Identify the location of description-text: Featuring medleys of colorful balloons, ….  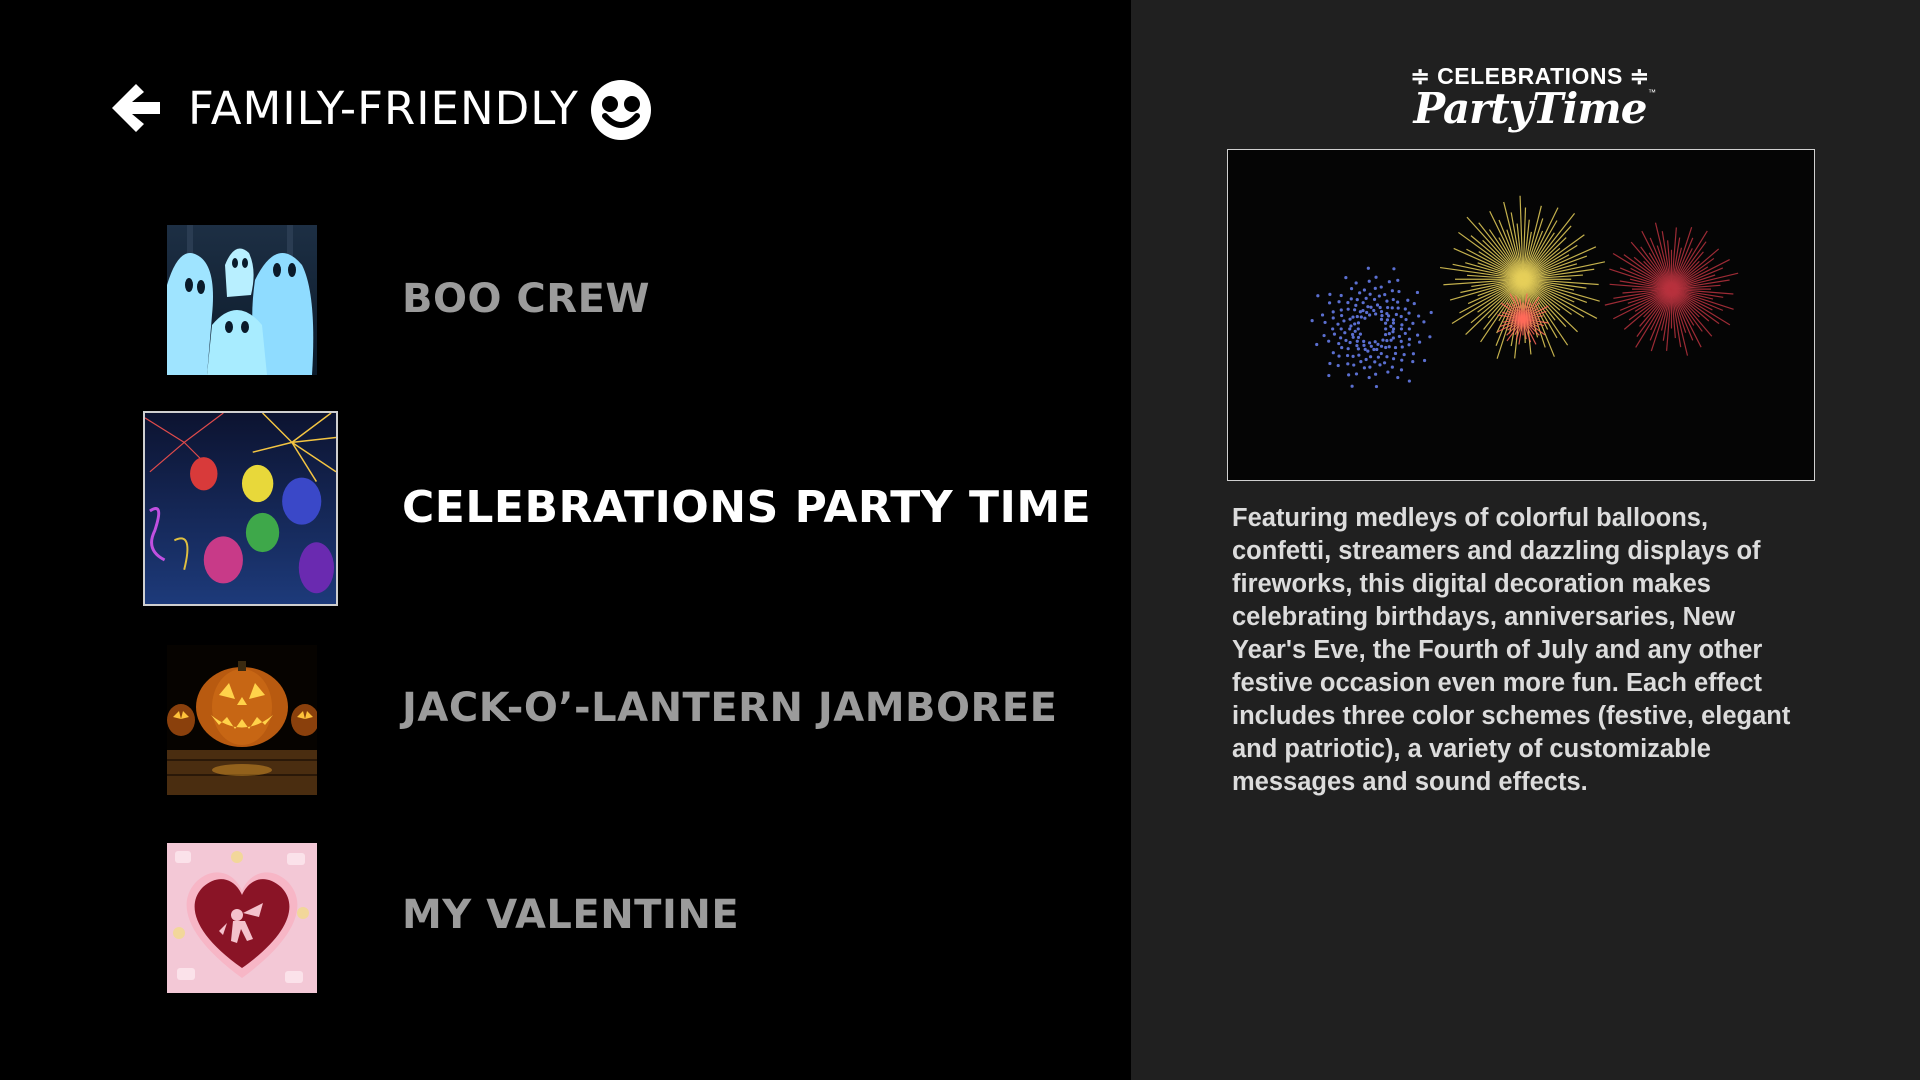
(1511, 650).